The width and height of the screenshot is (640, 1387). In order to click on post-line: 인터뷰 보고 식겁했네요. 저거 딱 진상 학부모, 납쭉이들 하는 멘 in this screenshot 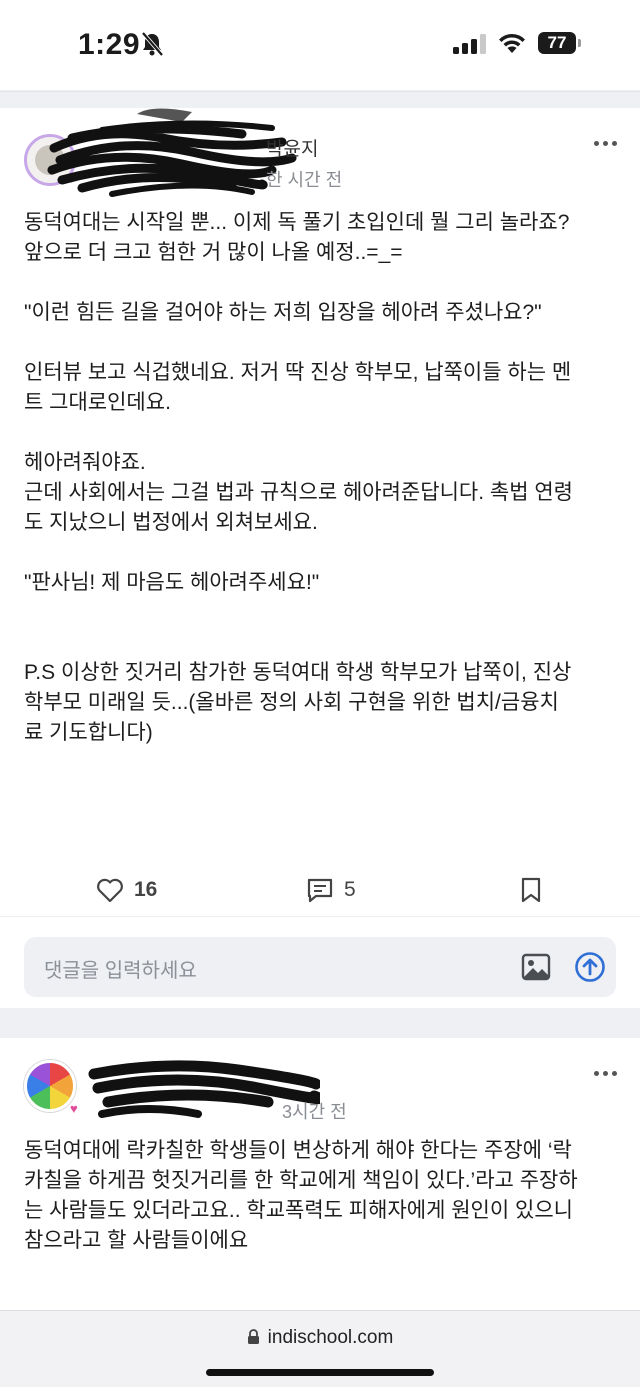, I will do `click(298, 372)`.